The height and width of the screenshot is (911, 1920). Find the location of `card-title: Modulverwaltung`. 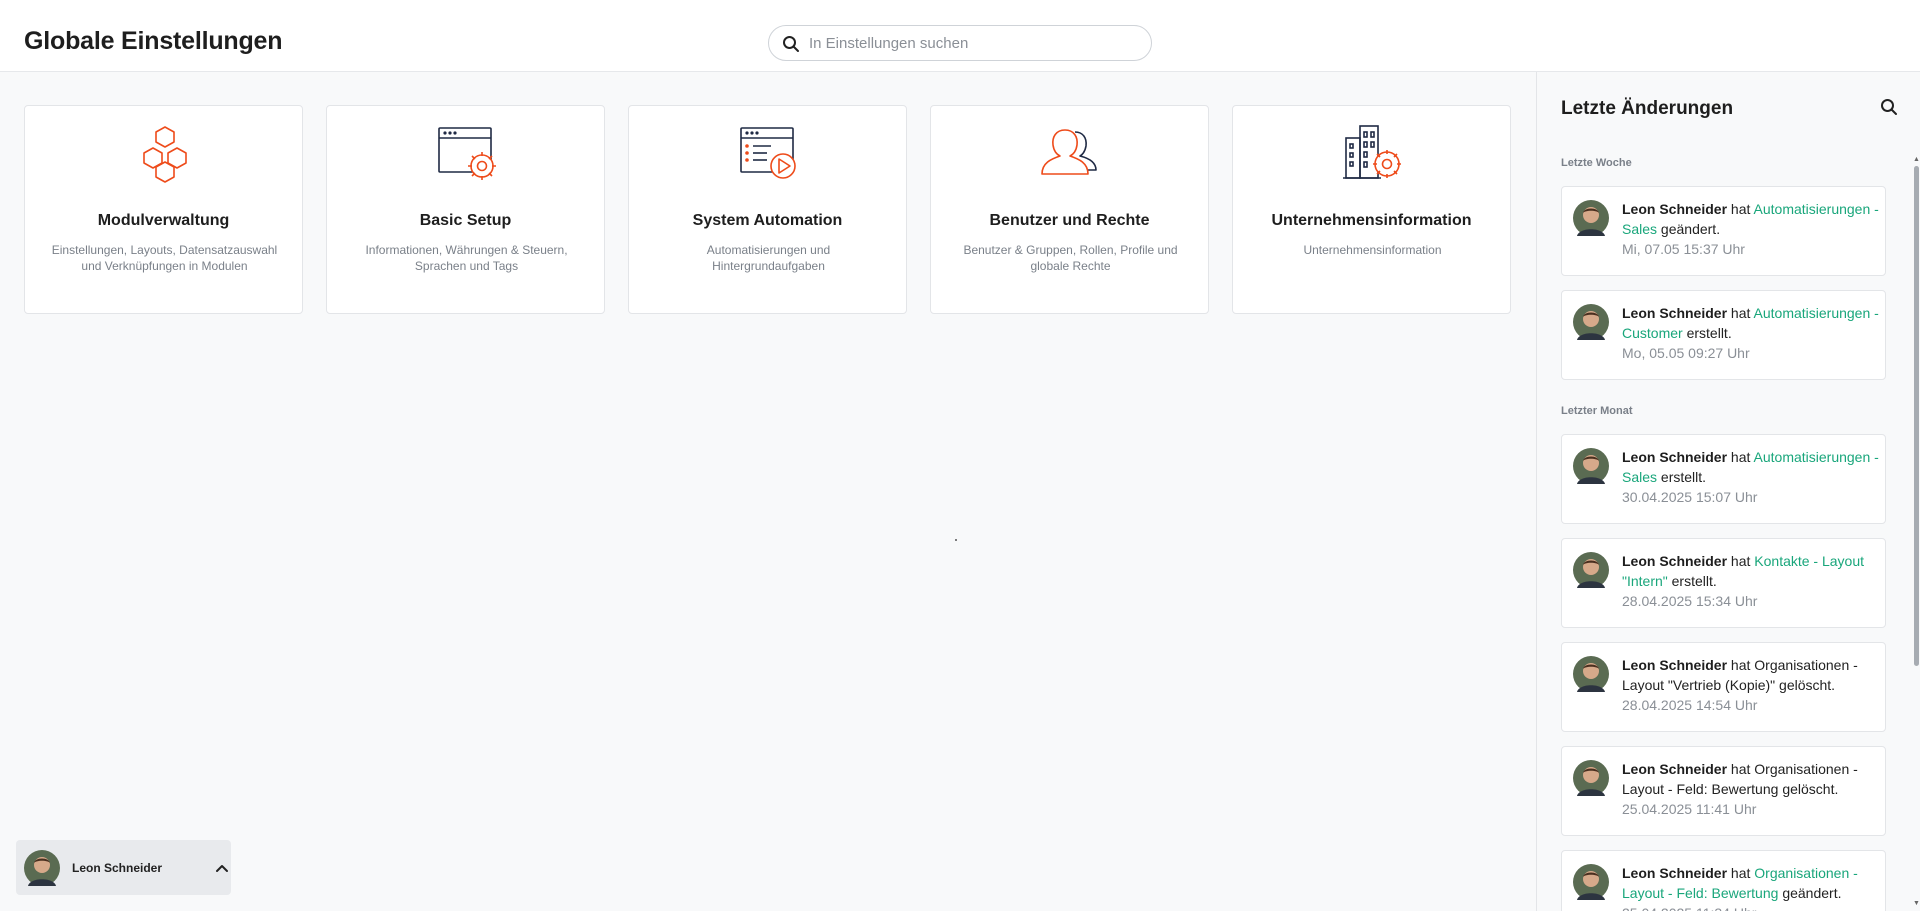

card-title: Modulverwaltung is located at coordinates (163, 220).